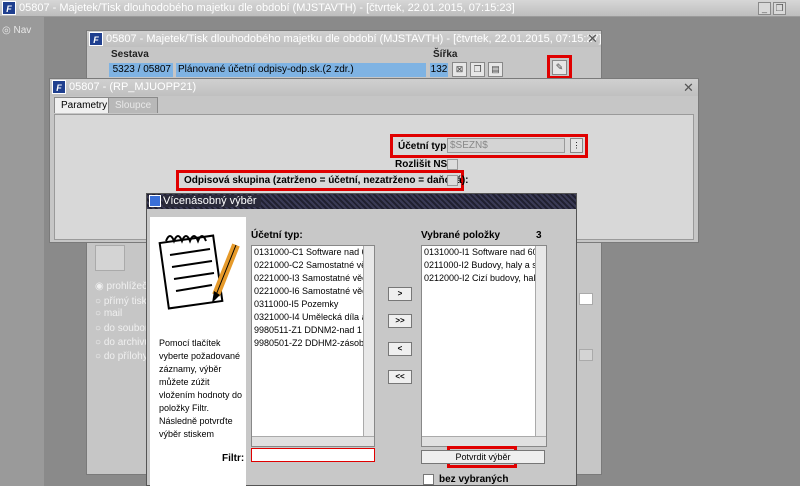  I want to click on available-list-item: 0131000-C1 Software nad 60.000, so click(313, 252).